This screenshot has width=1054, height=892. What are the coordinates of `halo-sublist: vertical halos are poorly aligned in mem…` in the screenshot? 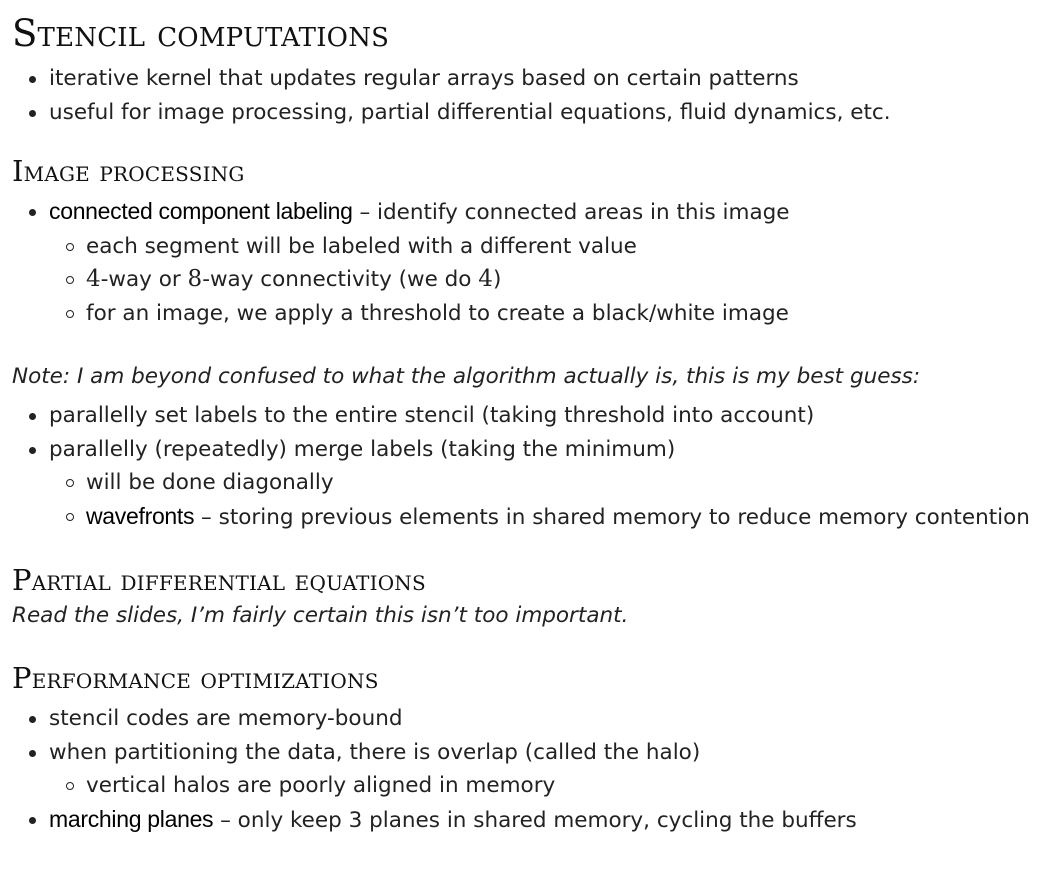 It's located at (545, 786).